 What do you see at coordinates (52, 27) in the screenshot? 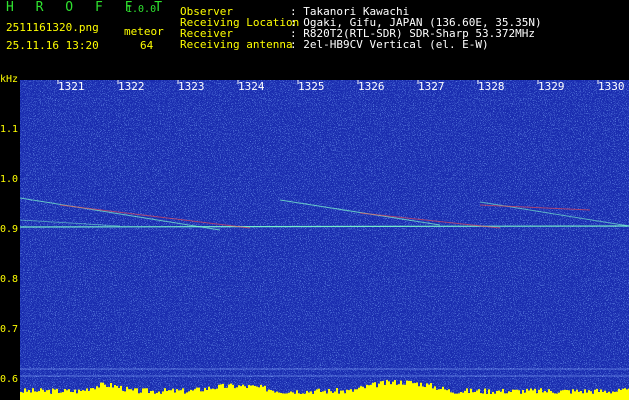
I see `file-name: 2511161320.png` at bounding box center [52, 27].